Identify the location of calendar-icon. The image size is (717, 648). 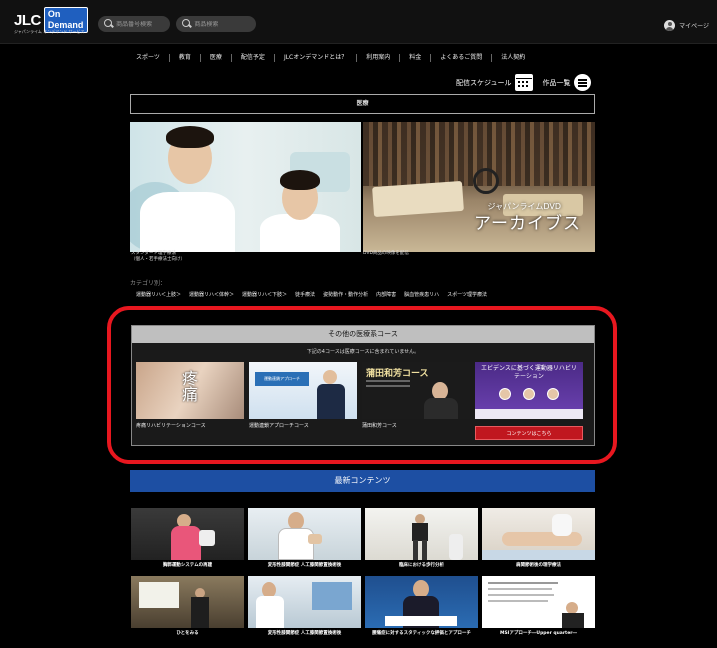
(523, 82).